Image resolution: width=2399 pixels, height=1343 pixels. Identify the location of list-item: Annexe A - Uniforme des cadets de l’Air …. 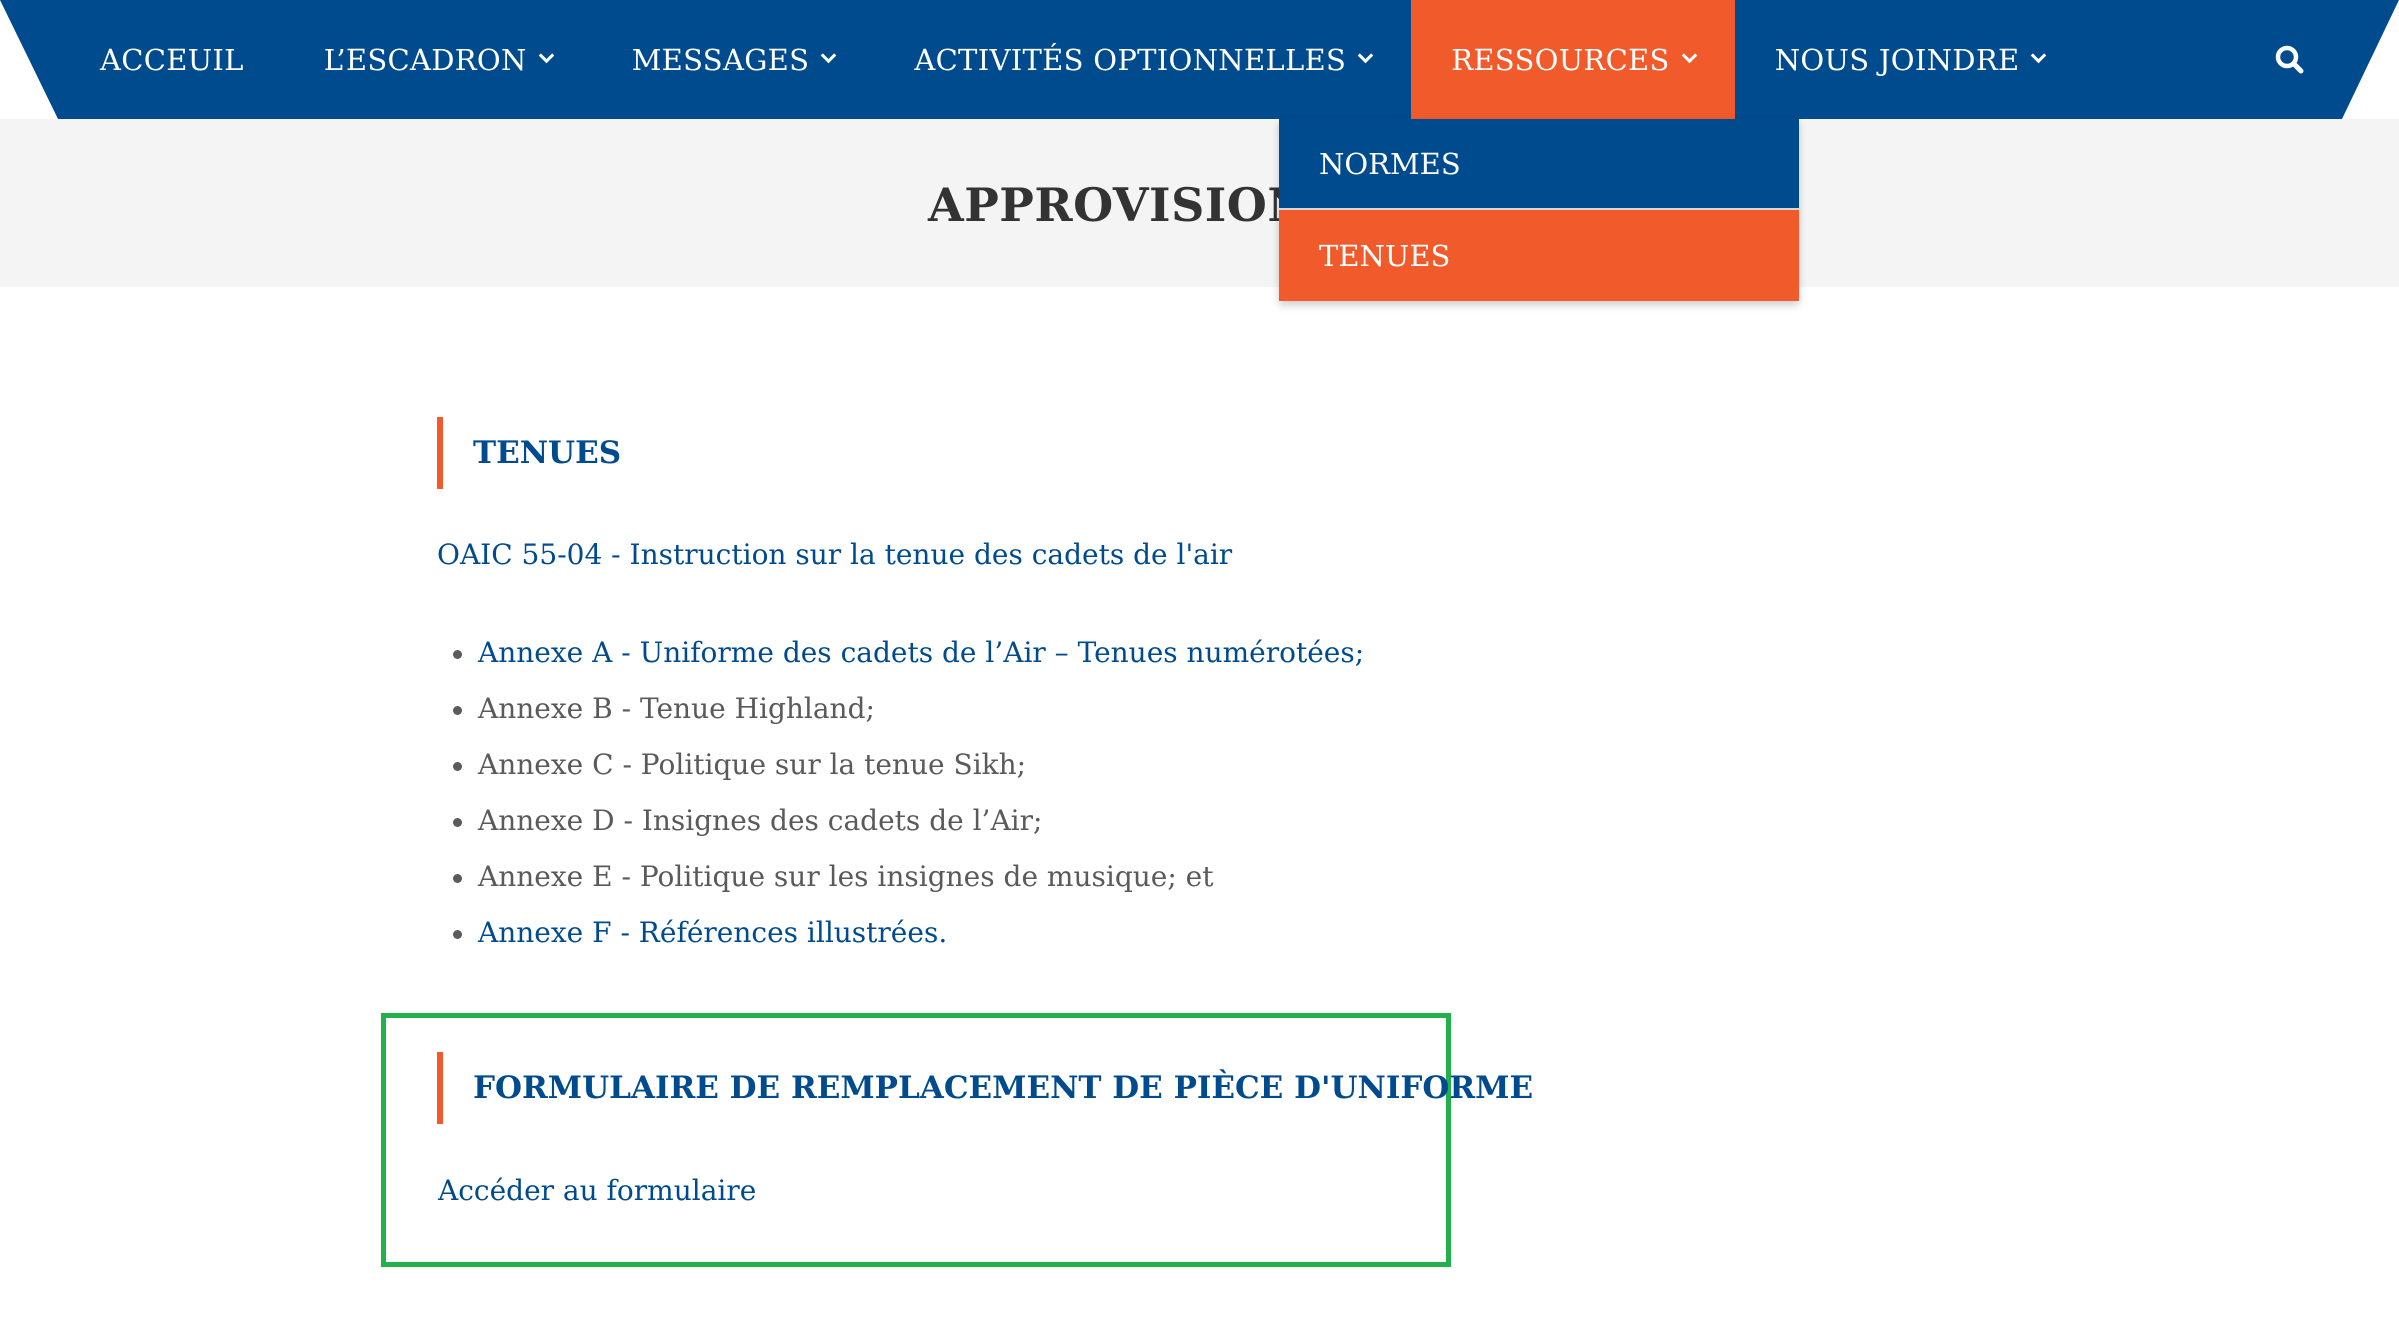
(900, 661).